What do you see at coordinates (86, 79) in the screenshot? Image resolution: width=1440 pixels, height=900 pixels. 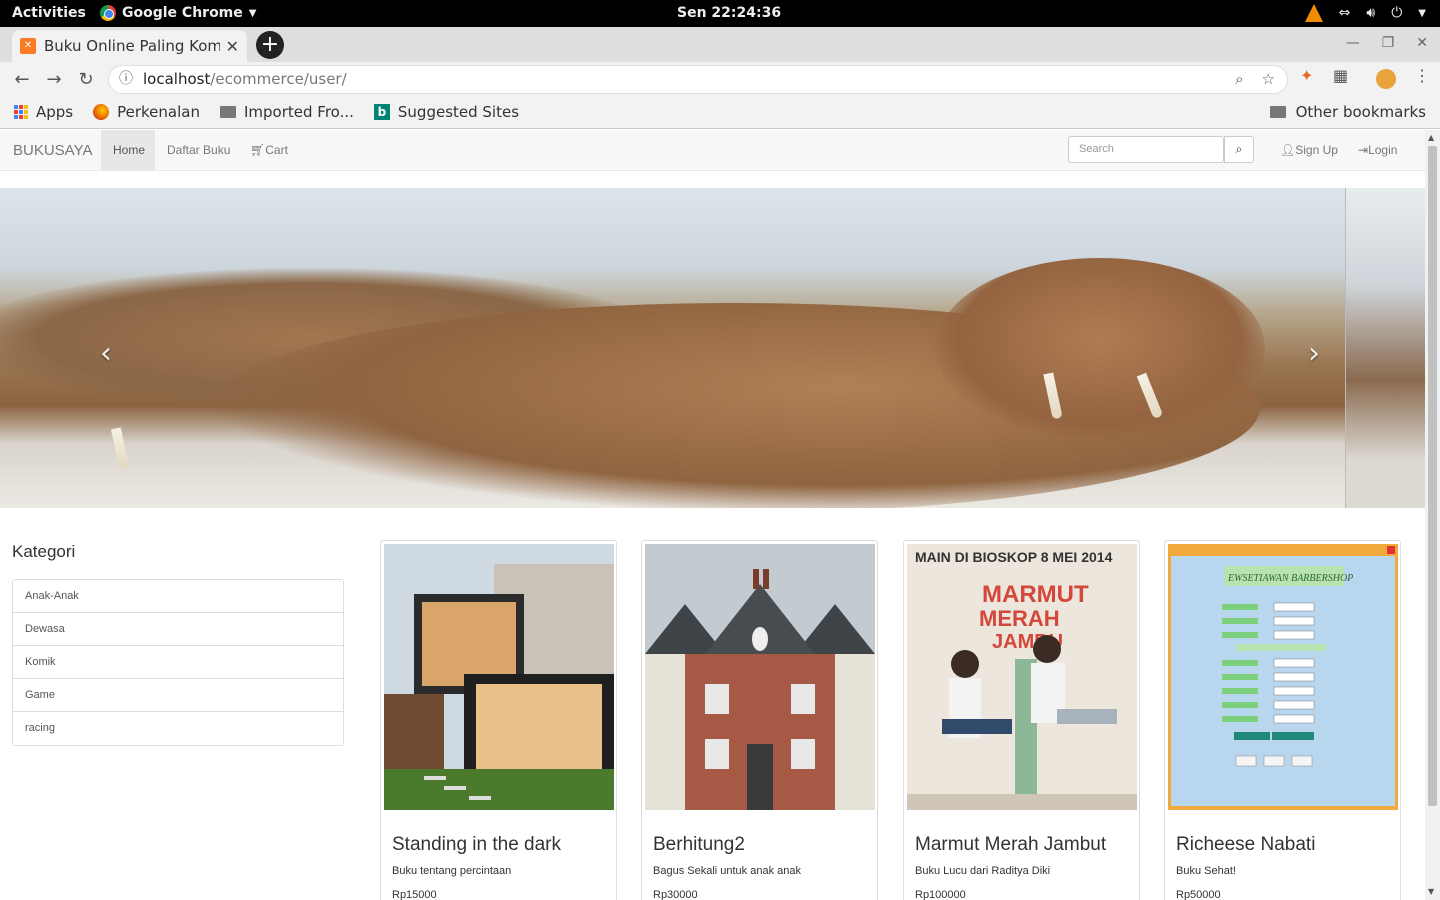 I see `reload-icon: ↻` at bounding box center [86, 79].